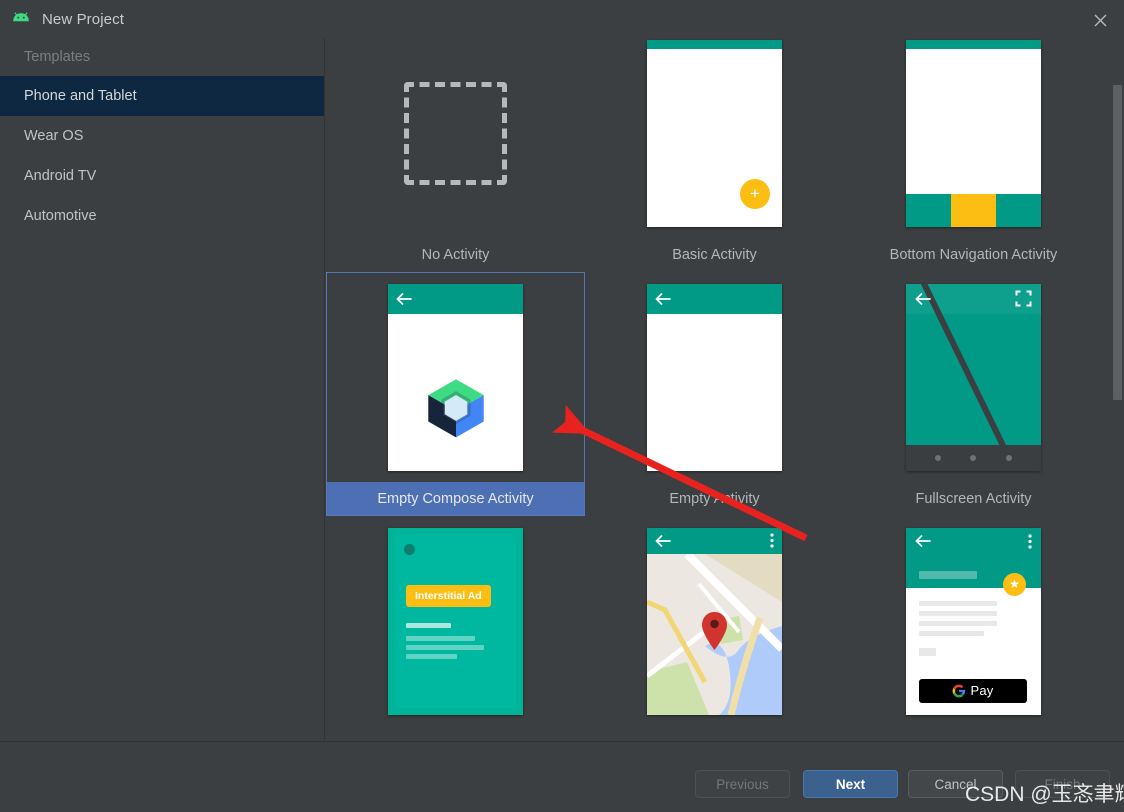  I want to click on google-maps-thumbnail, so click(714, 621).